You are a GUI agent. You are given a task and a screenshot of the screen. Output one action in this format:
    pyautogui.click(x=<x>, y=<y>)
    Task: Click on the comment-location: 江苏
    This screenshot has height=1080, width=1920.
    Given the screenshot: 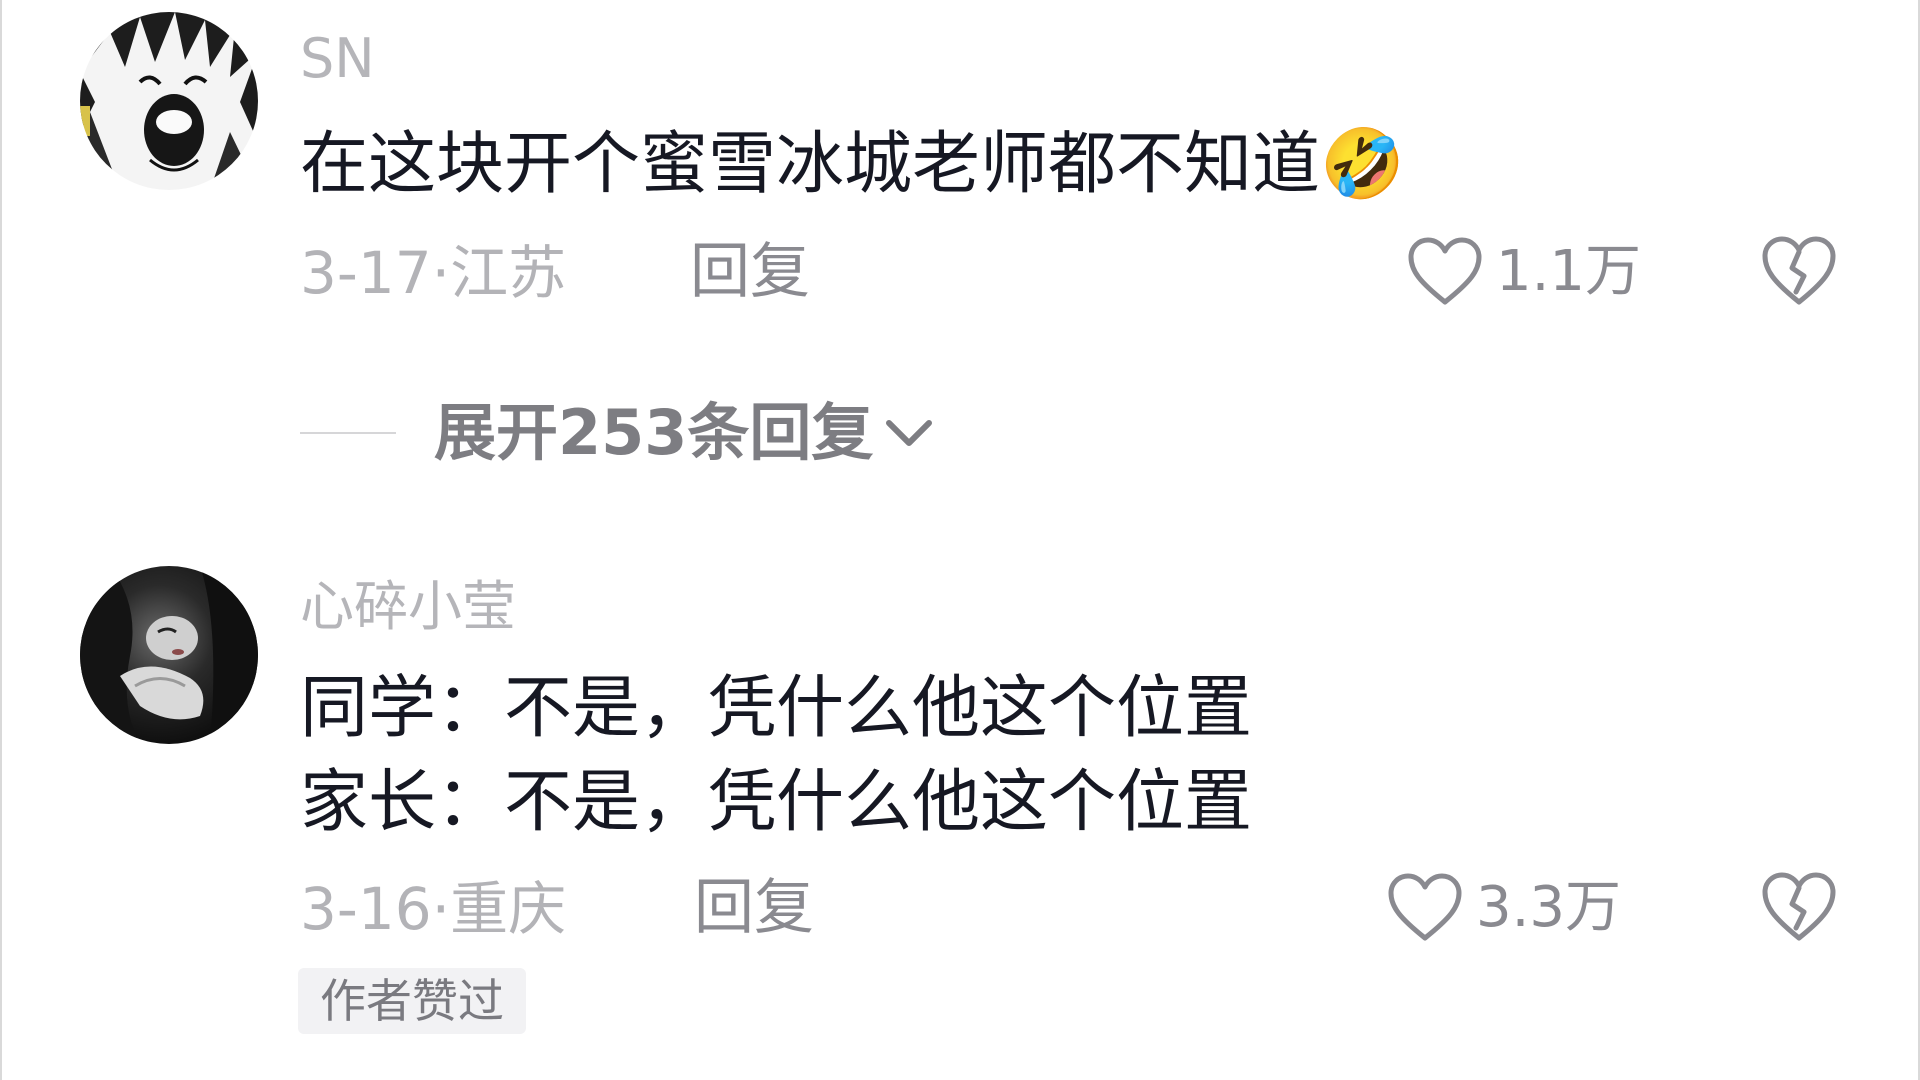 What is the action you would take?
    pyautogui.click(x=508, y=273)
    